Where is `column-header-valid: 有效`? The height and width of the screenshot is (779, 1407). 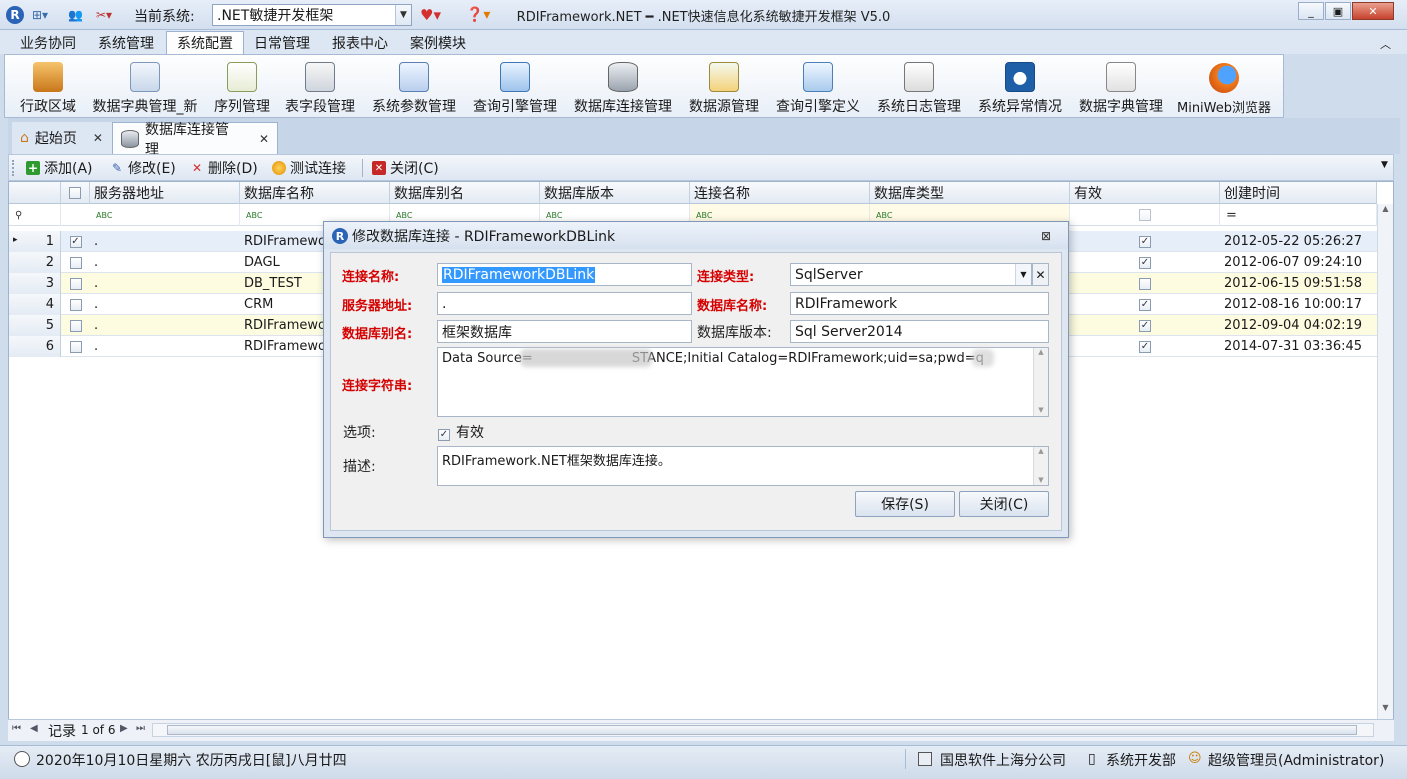 column-header-valid: 有效 is located at coordinates (1145, 193).